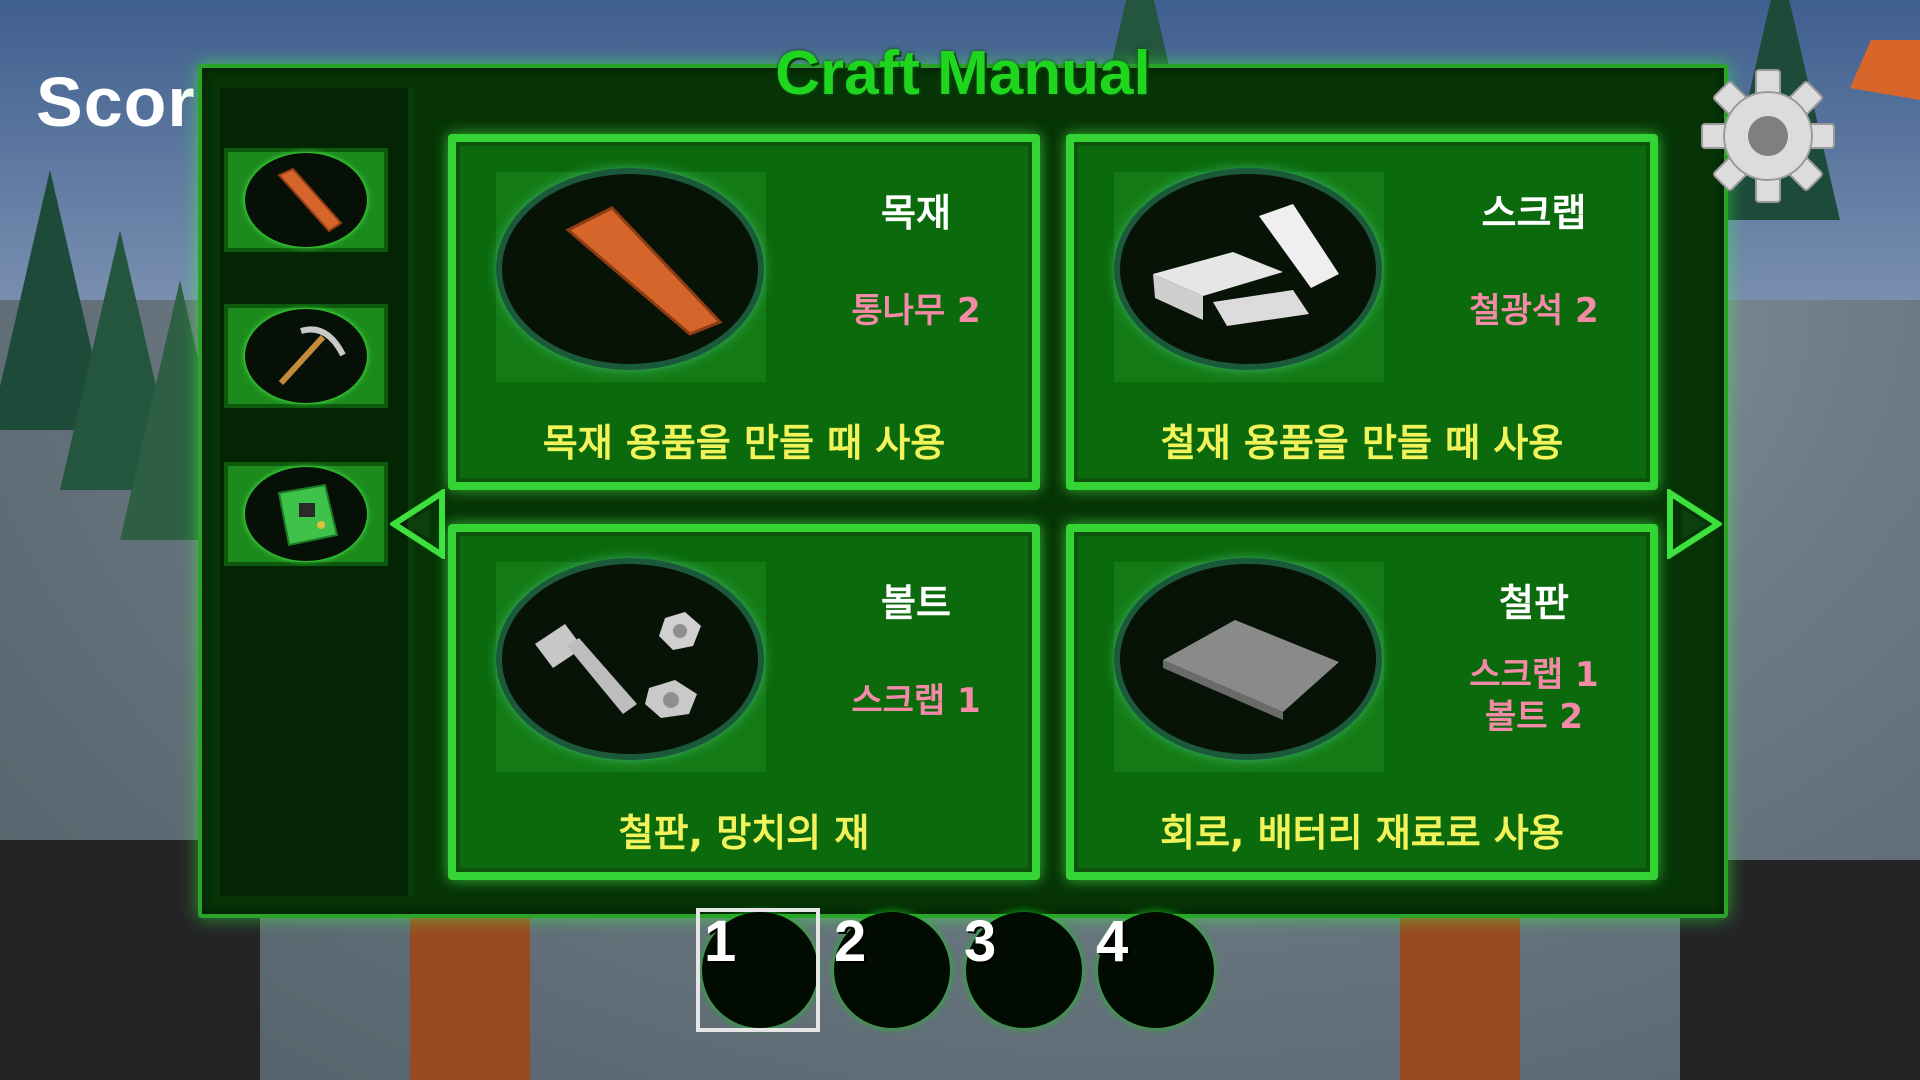 This screenshot has height=1080, width=1920. What do you see at coordinates (963, 73) in the screenshot?
I see `panel-title: Craft Manual` at bounding box center [963, 73].